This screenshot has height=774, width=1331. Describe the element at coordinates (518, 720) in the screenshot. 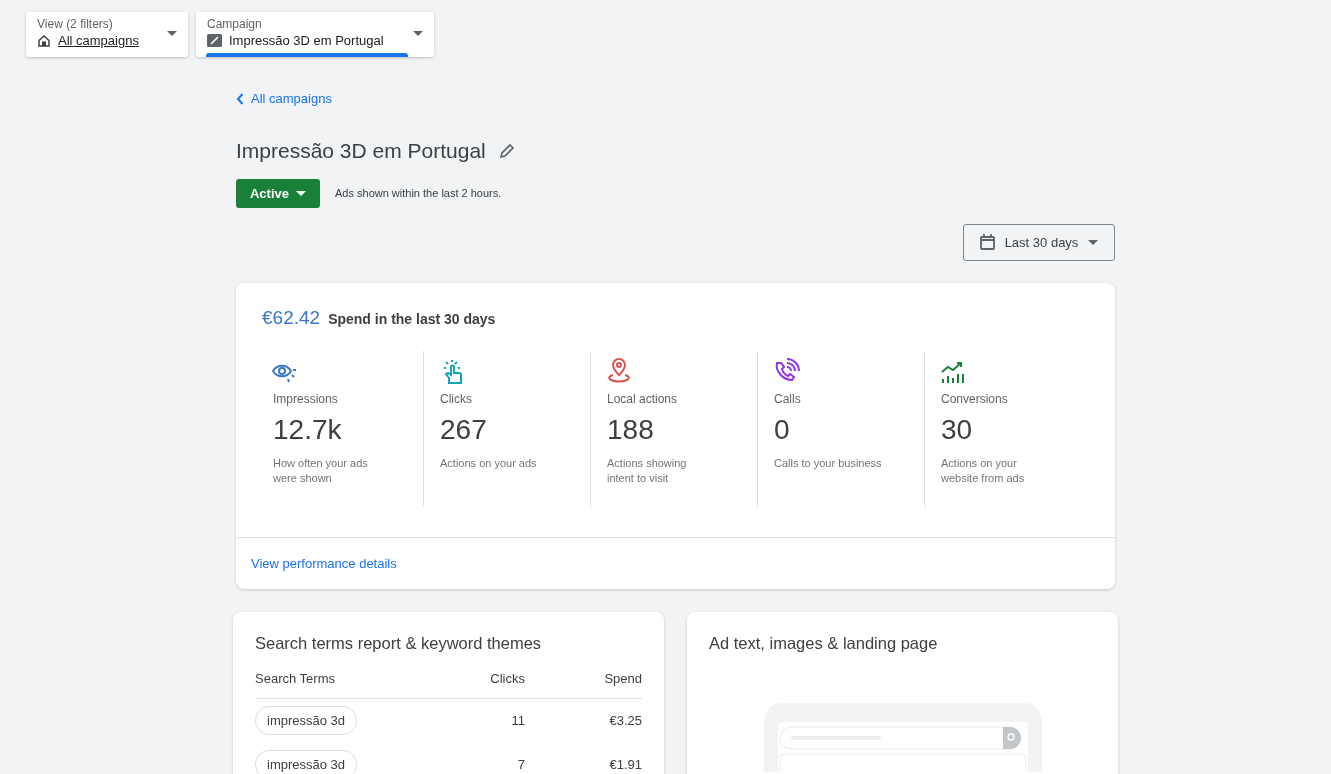

I see `table-cell: 11` at that location.